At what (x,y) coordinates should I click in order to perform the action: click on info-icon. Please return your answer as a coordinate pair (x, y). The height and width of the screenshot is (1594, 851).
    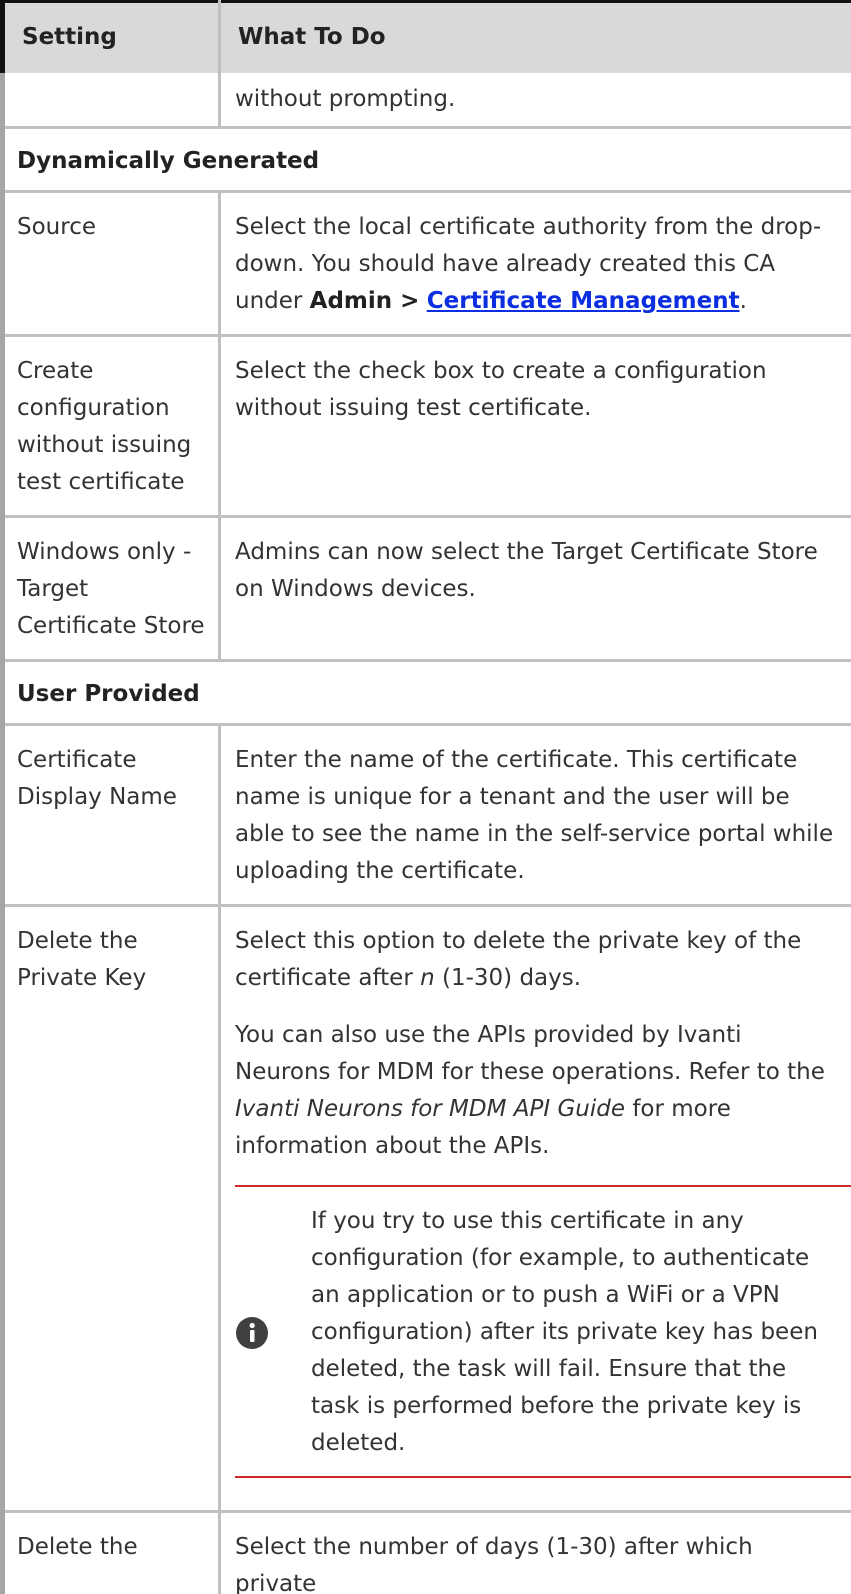
    Looking at the image, I should click on (273, 1333).